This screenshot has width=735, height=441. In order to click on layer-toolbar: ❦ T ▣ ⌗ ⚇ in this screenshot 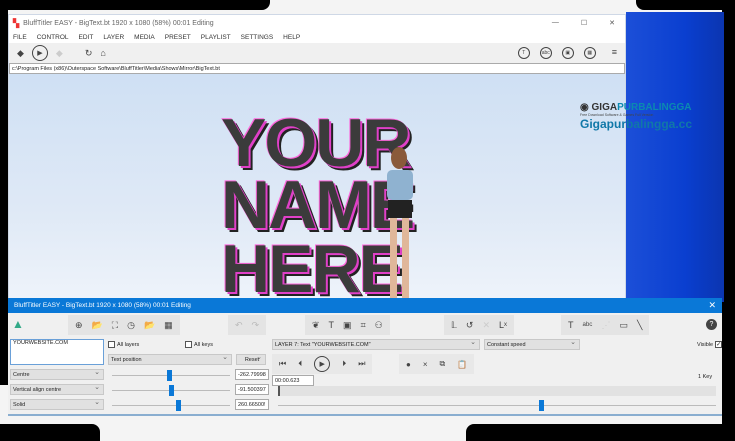, I will do `click(347, 325)`.